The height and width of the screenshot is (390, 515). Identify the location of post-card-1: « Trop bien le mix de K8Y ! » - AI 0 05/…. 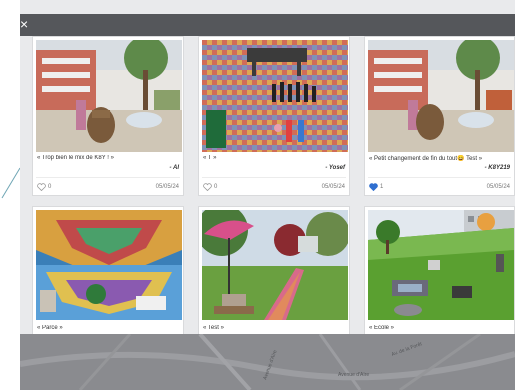
(108, 116).